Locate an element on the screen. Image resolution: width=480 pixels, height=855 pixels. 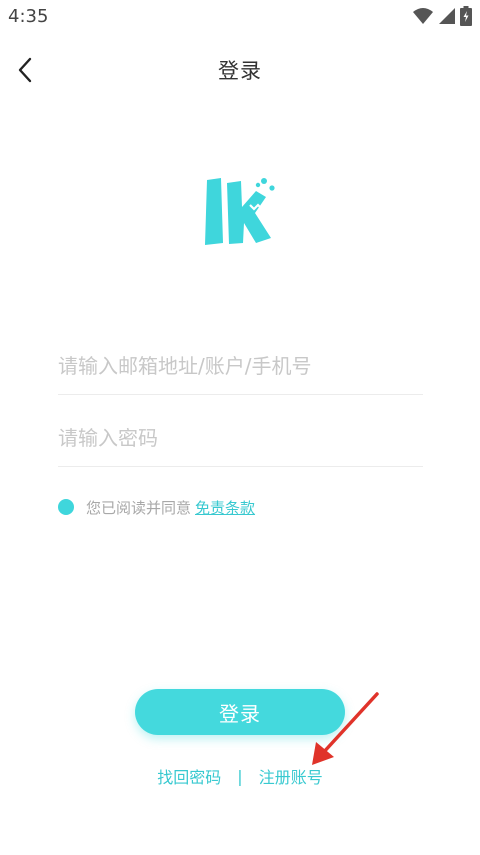
status-icons is located at coordinates (442, 16).